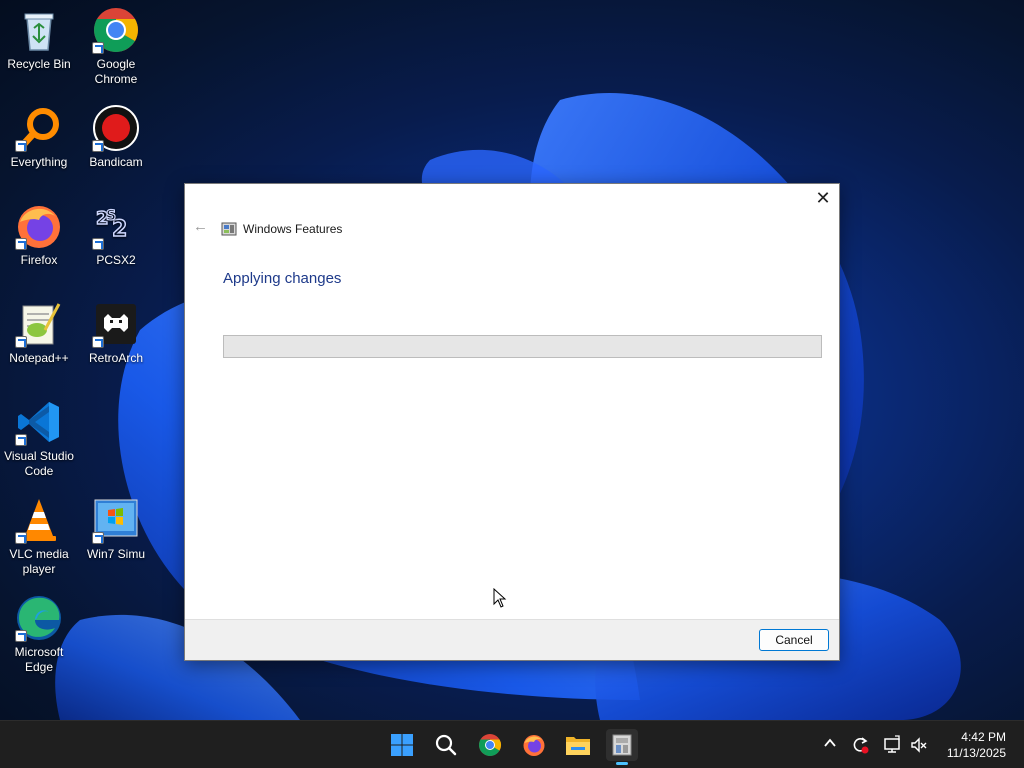 The image size is (1024, 768). I want to click on vlc-icon, so click(39, 520).